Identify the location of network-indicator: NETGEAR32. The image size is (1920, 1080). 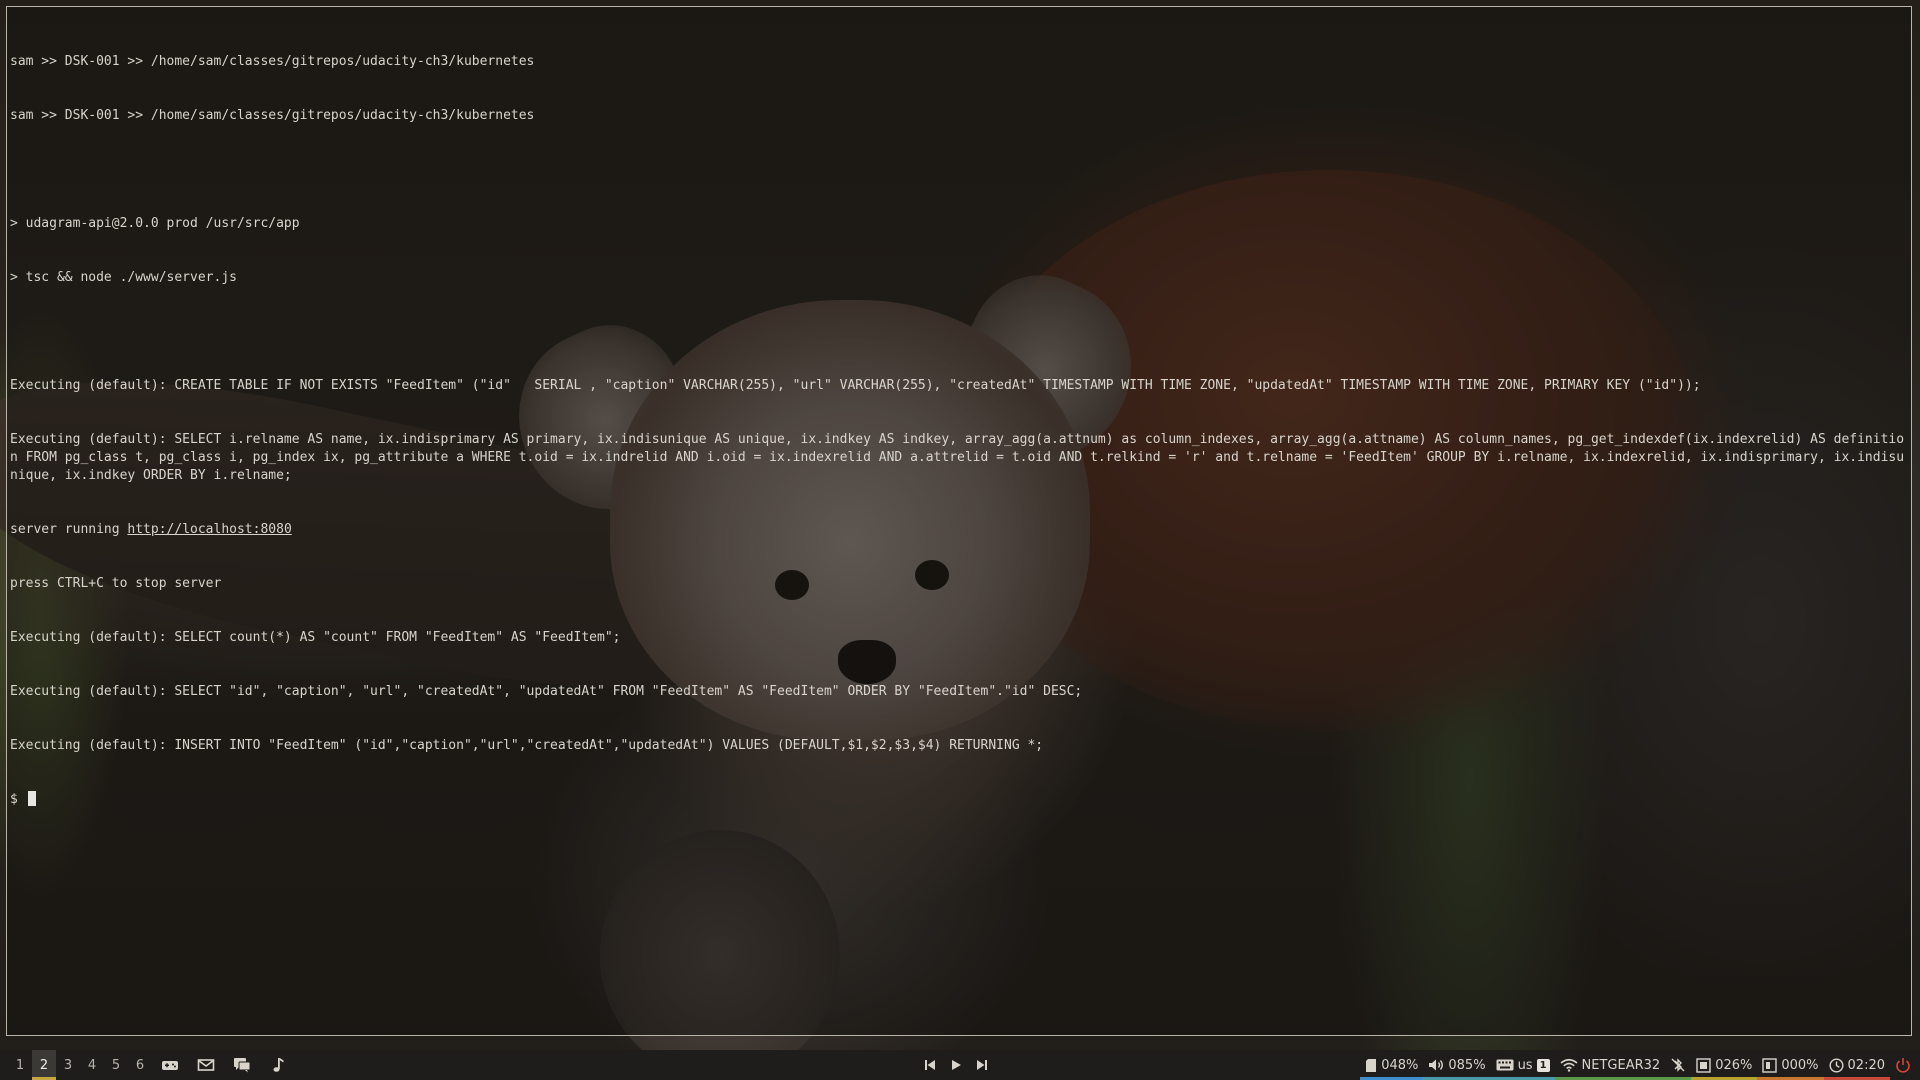
(1610, 1065).